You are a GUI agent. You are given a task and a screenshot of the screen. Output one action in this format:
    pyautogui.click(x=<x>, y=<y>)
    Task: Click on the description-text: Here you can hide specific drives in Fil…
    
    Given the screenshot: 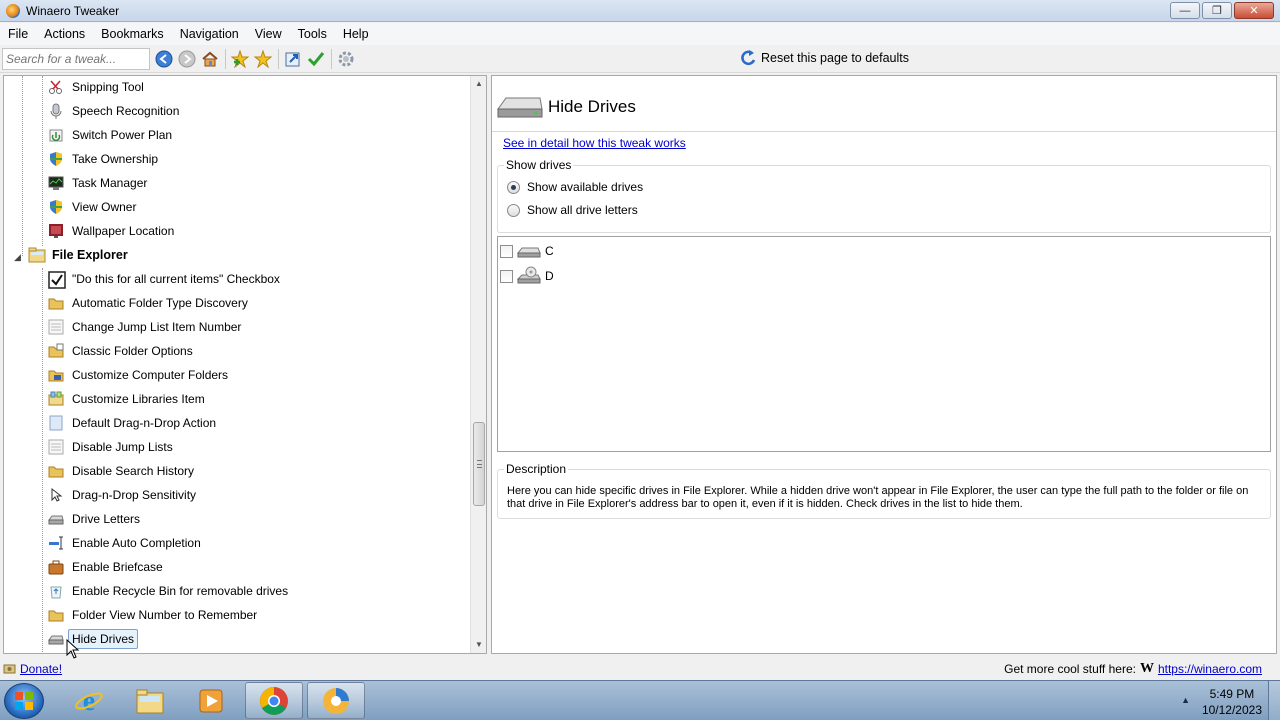 What is the action you would take?
    pyautogui.click(x=878, y=497)
    